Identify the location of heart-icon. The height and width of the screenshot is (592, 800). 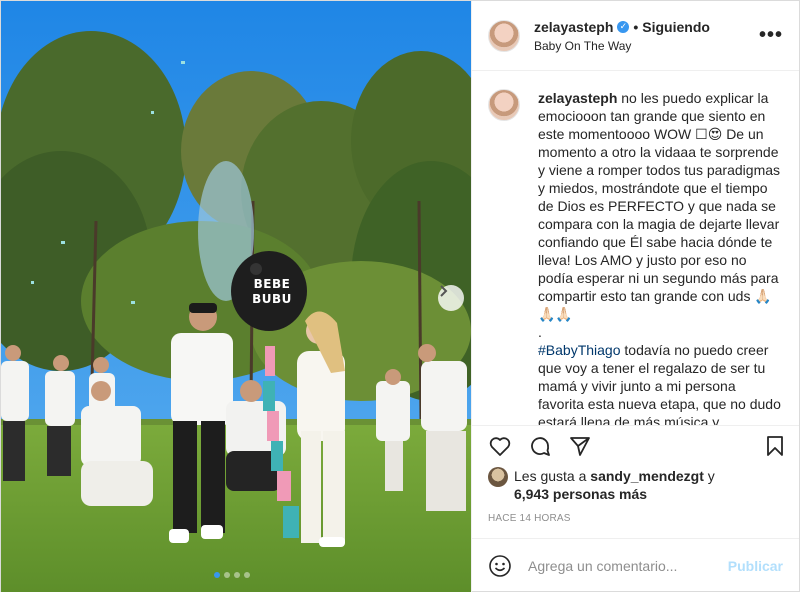
(500, 446).